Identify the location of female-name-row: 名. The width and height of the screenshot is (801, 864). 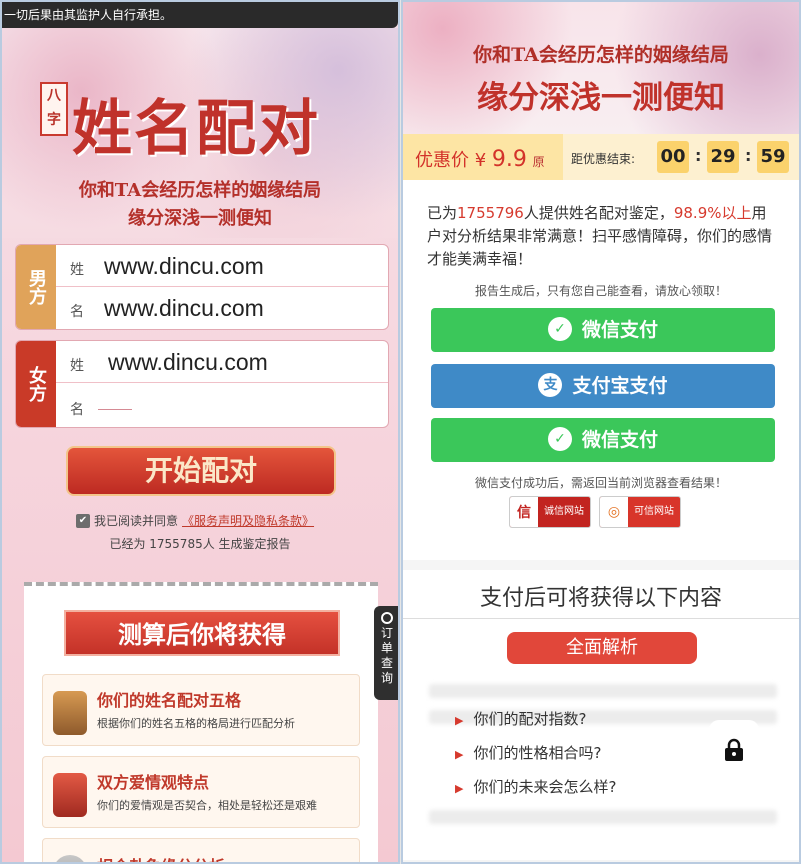
(222, 406).